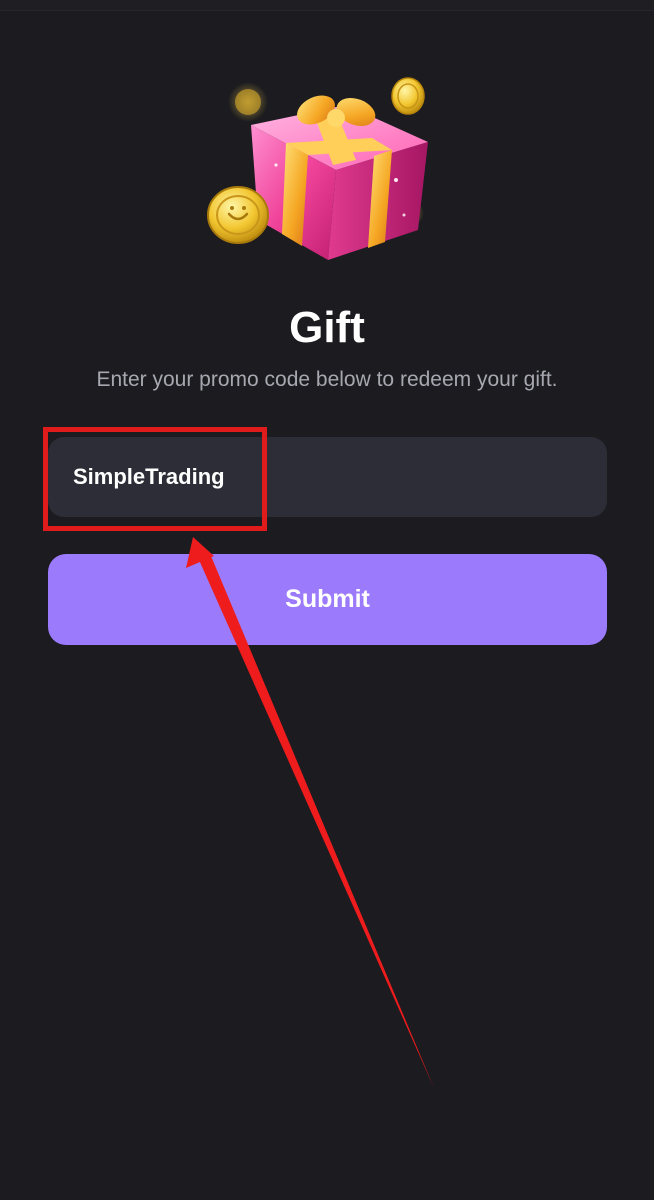  I want to click on page-title: Gift, so click(327, 327).